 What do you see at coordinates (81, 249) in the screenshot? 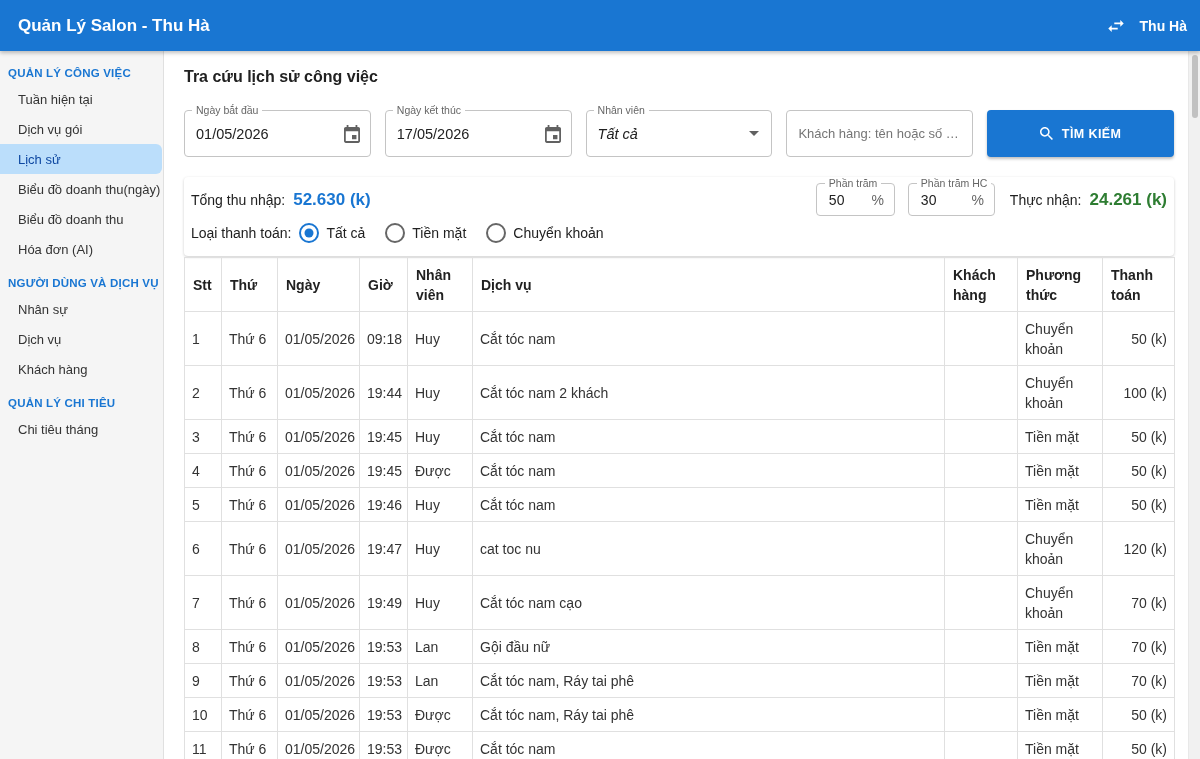
I see `sidebar-item: Hóa đơn (AI)` at bounding box center [81, 249].